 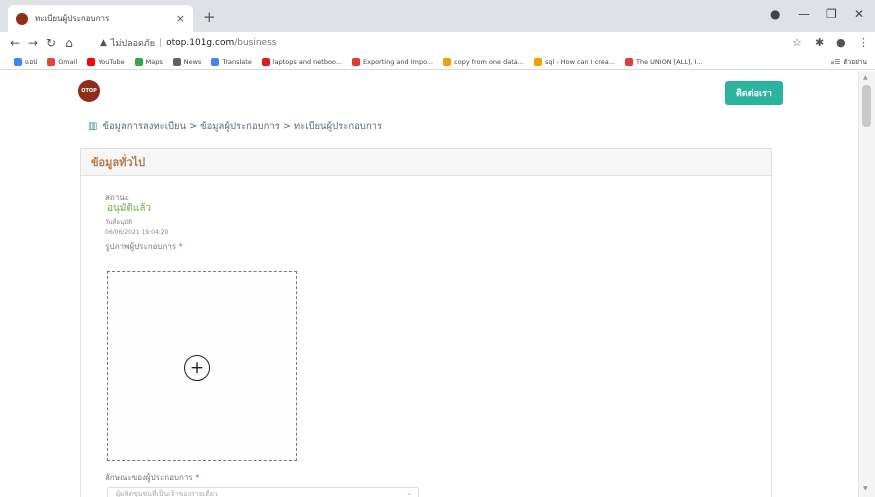 I want to click on bookmark-item: Maps, so click(x=148, y=61).